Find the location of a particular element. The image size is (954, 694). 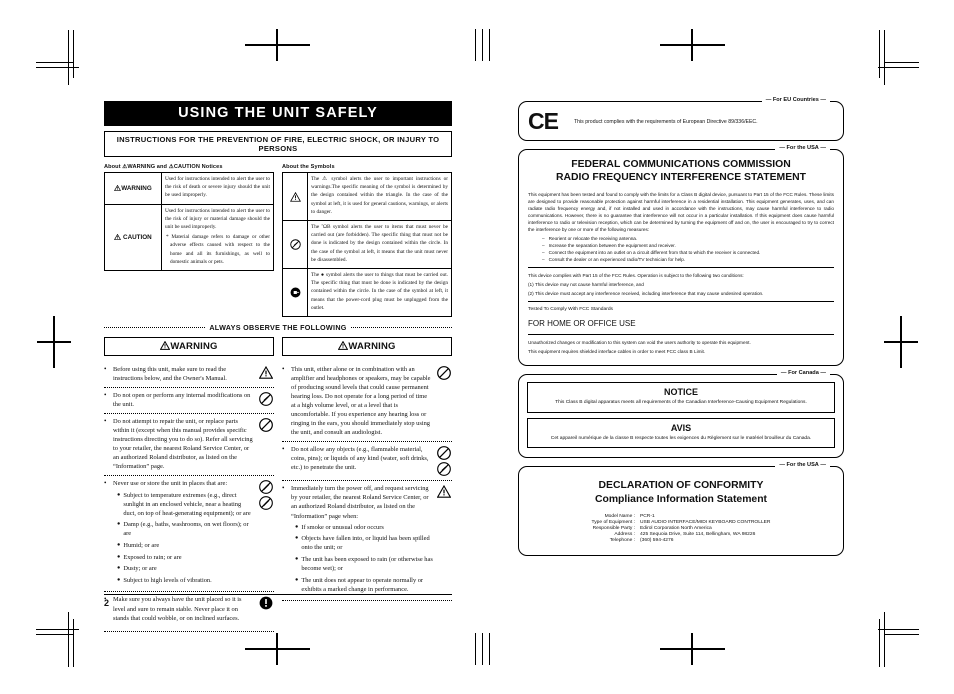

crop-mark-bottom-left-h1 is located at coordinates (54, 634).